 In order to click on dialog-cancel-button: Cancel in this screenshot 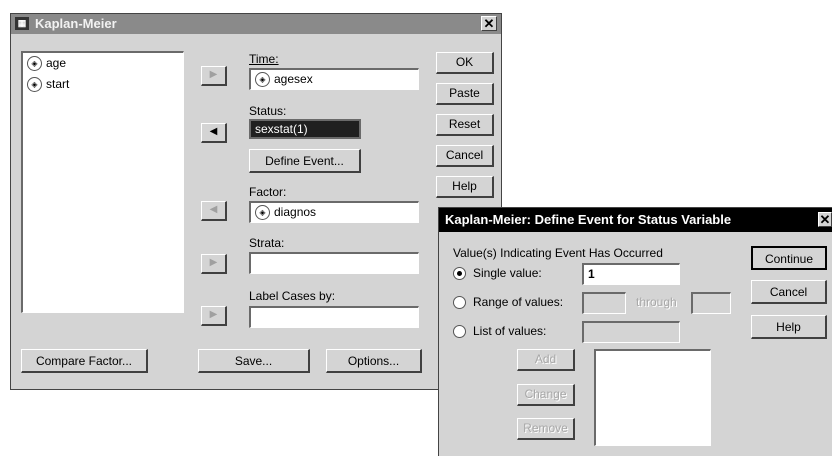, I will do `click(789, 292)`.